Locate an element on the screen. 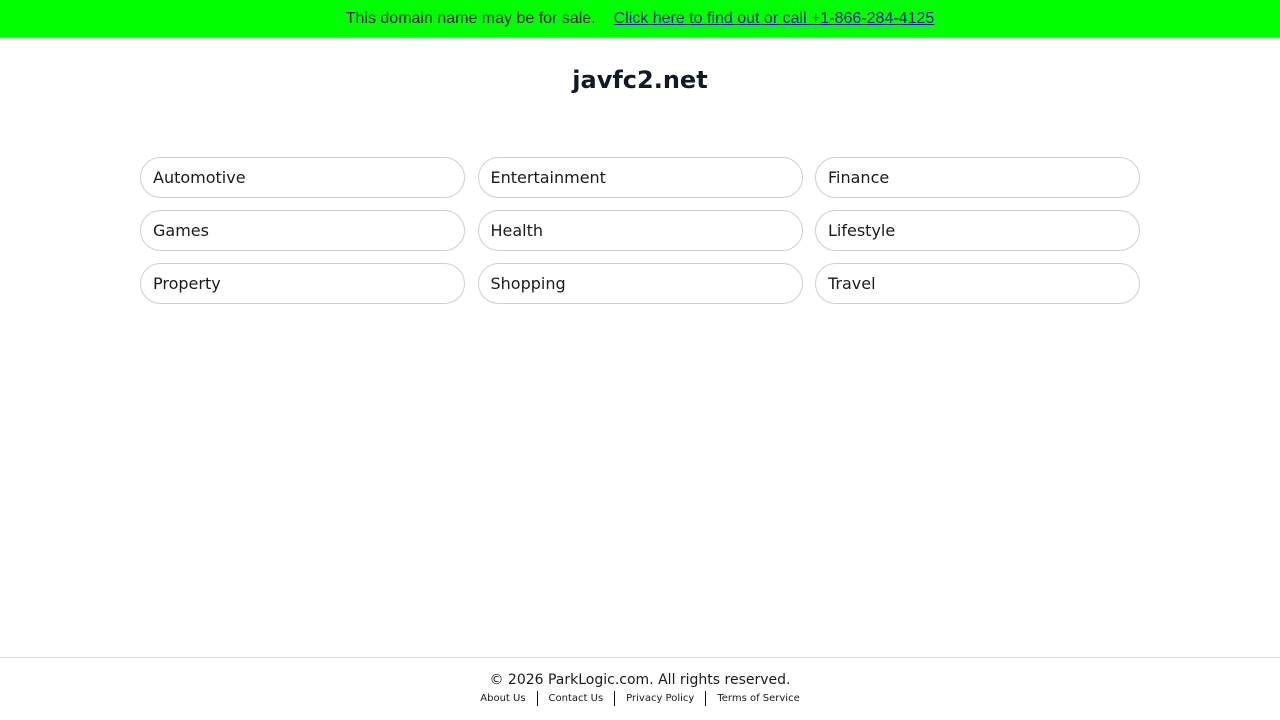 The height and width of the screenshot is (720, 1280). category-health: Health is located at coordinates (640, 230).